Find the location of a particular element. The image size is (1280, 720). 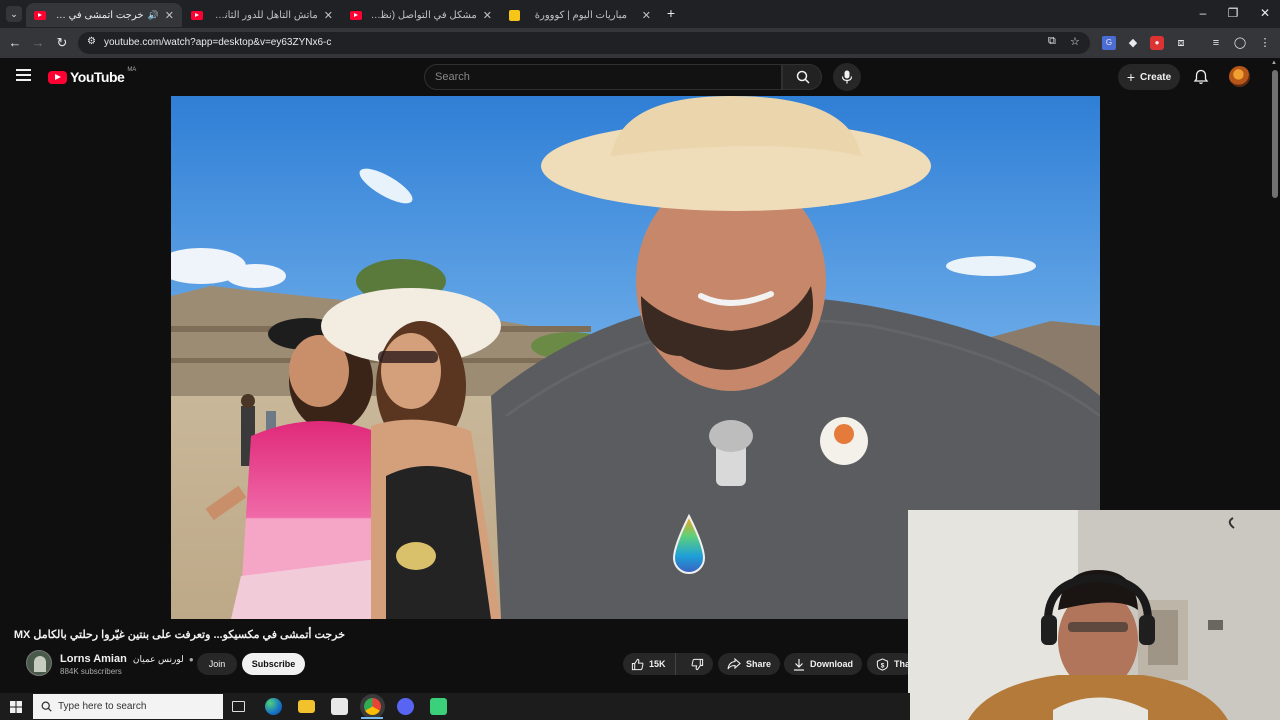

tab-title: مباريات اليوم | كووورة is located at coordinates (581, 15).